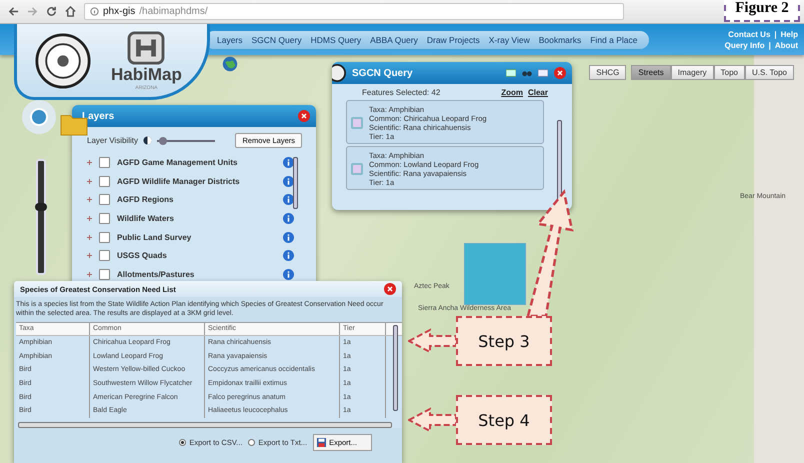 The image size is (804, 463). Describe the element at coordinates (495, 274) in the screenshot. I see `selected-area-square` at that location.